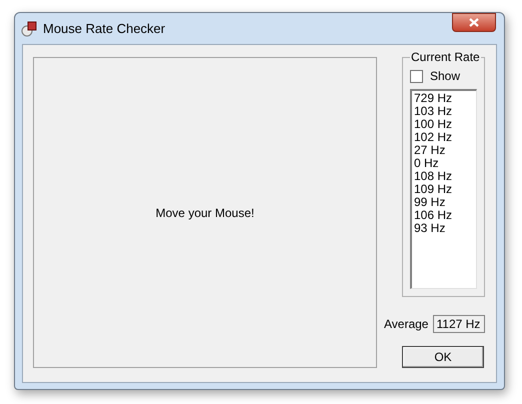  Describe the element at coordinates (444, 202) in the screenshot. I see `rate-list-item: 99 Hz` at that location.